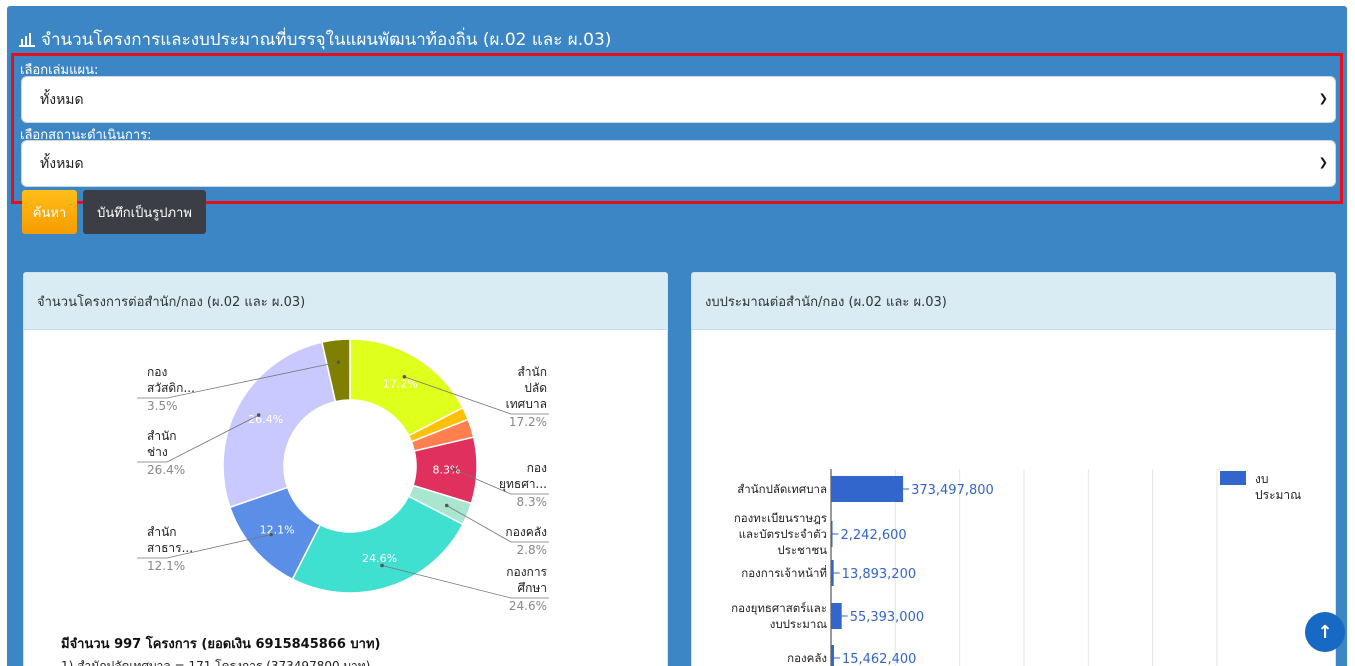  What do you see at coordinates (532, 550) in the screenshot?
I see `pie-percent-label: 2.8%` at bounding box center [532, 550].